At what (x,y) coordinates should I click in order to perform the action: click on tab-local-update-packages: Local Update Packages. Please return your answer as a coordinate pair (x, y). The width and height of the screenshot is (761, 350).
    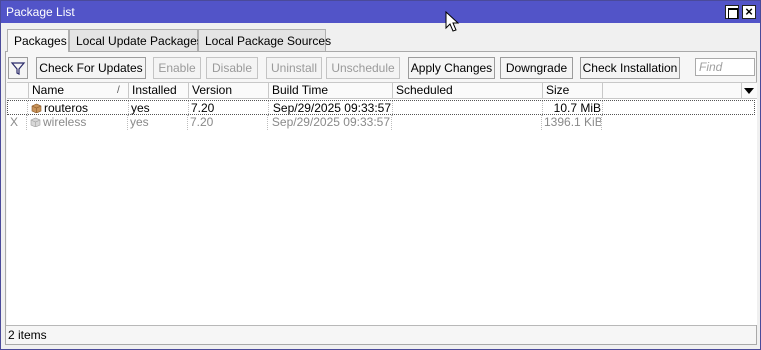
    Looking at the image, I should click on (136, 40).